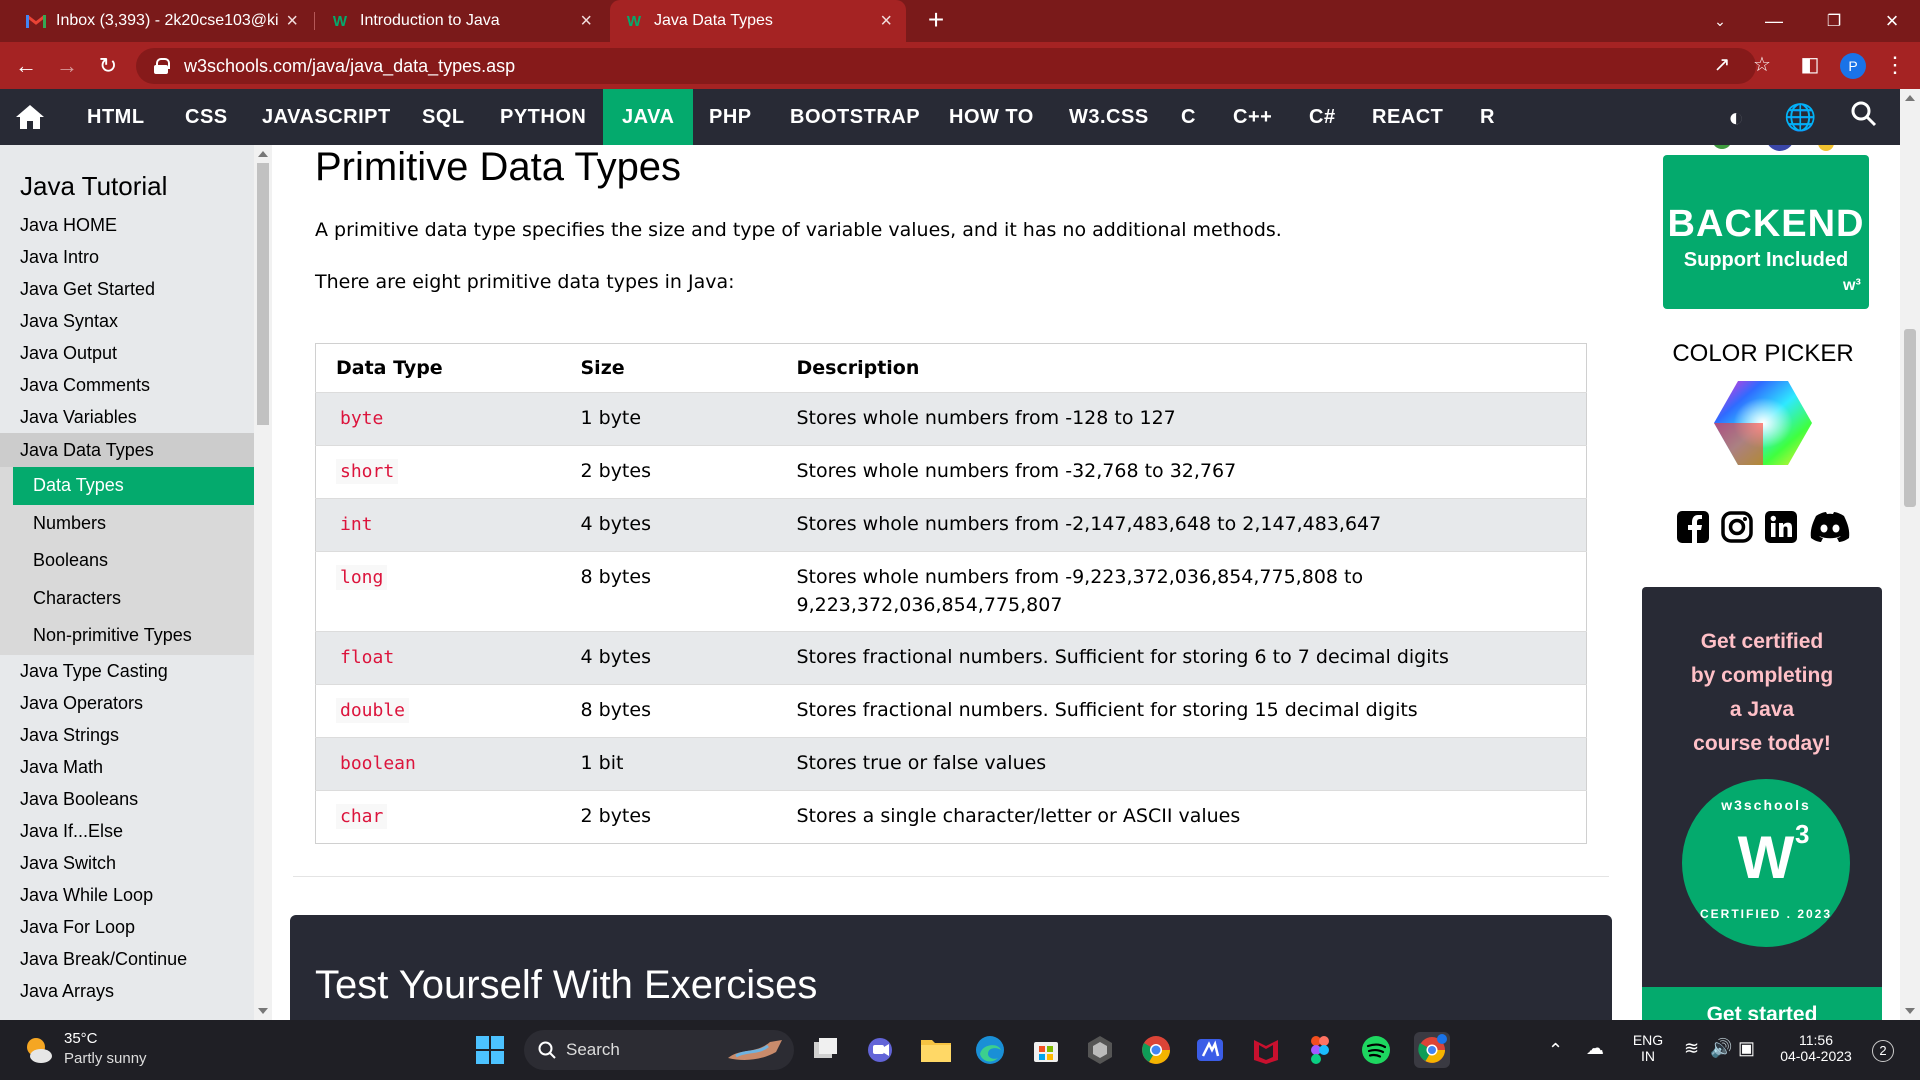 The height and width of the screenshot is (1080, 1920). Describe the element at coordinates (1736, 117) in the screenshot. I see `dark-mode-icon: ◐` at that location.